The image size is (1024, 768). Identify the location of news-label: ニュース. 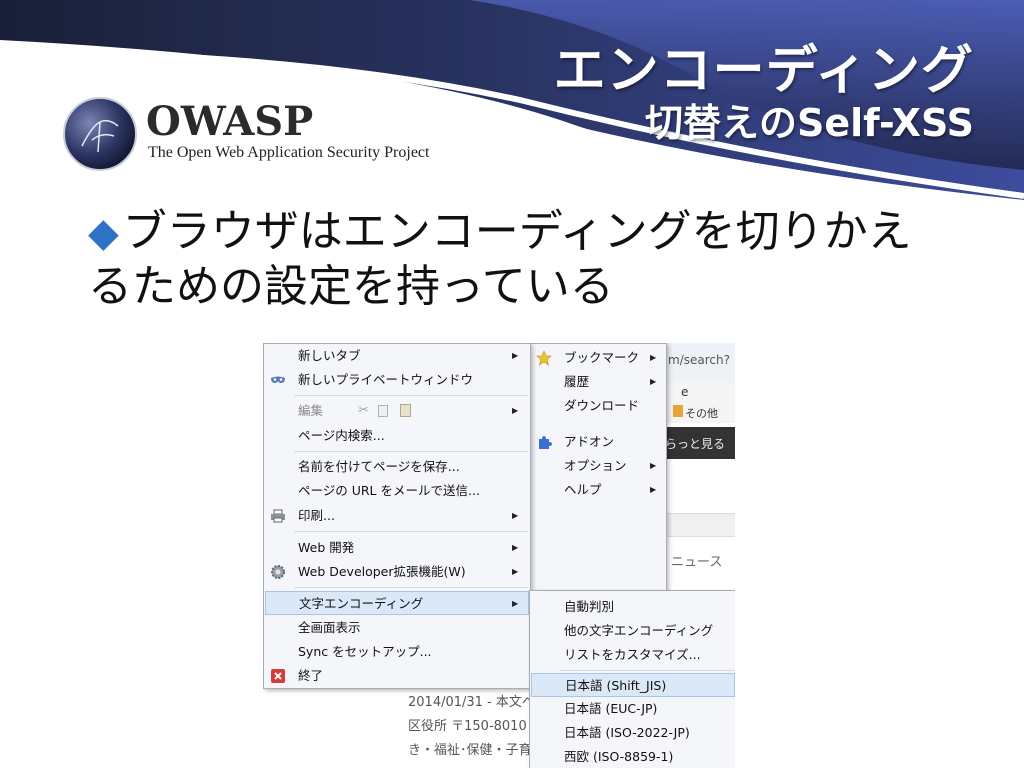
(696, 560).